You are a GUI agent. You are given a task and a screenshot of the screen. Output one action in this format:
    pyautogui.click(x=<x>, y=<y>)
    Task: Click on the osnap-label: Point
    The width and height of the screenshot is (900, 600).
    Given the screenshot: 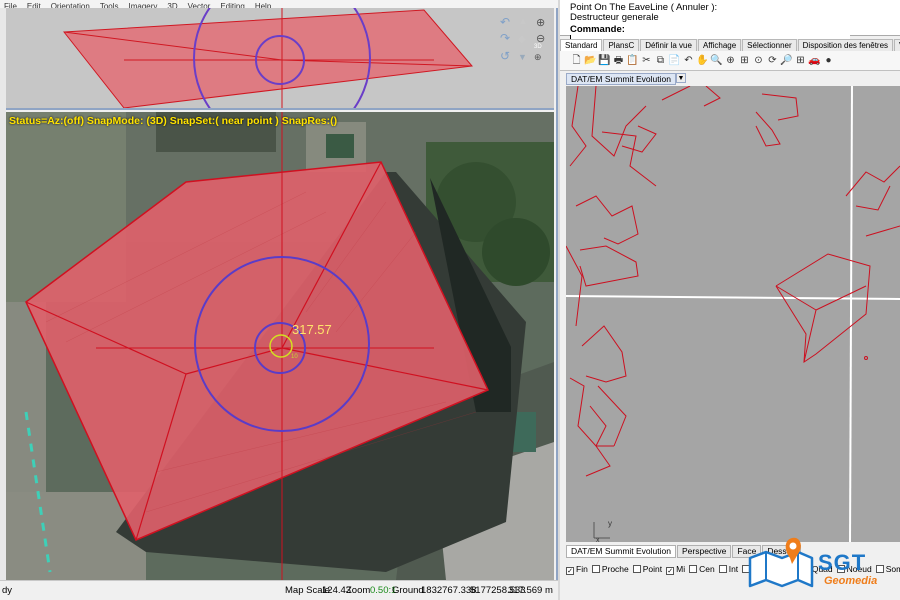 What is the action you would take?
    pyautogui.click(x=652, y=569)
    